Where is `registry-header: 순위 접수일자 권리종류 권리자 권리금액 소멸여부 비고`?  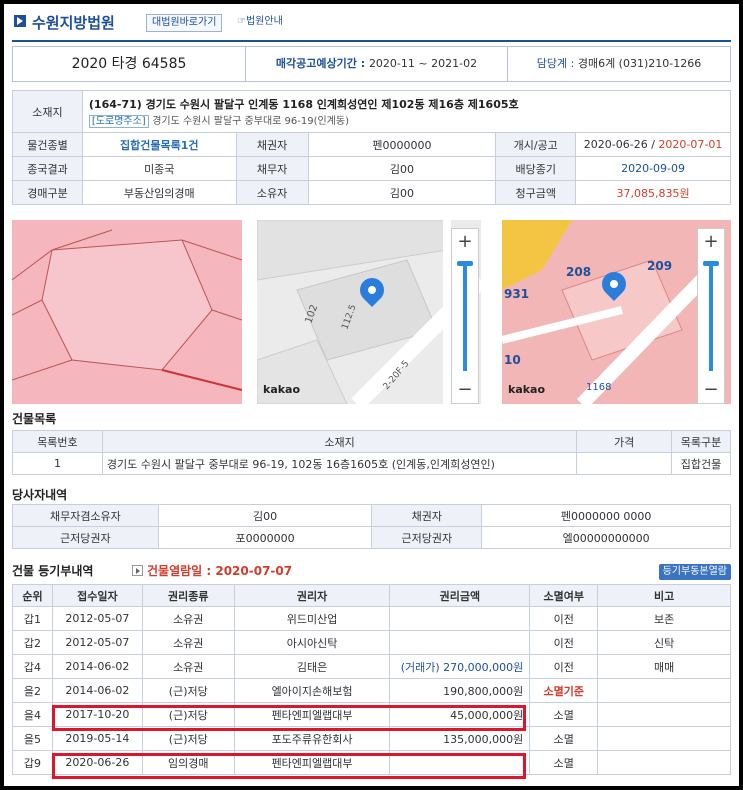 registry-header: 순위 접수일자 권리종류 권리자 권리금액 소멸여부 비고 is located at coordinates (371, 595).